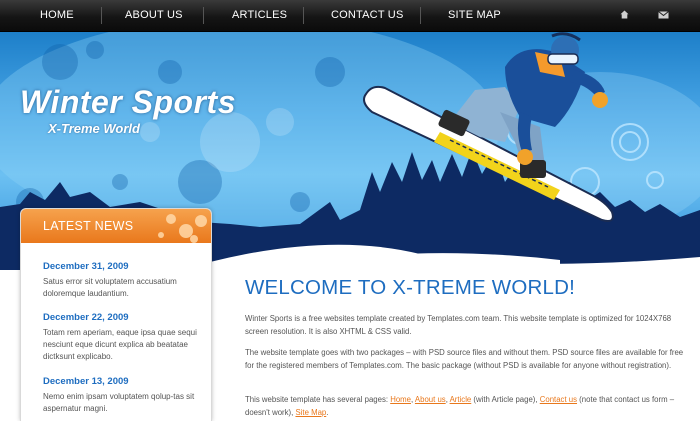  Describe the element at coordinates (430, 399) in the screenshot. I see `link-about-us: About us` at that location.